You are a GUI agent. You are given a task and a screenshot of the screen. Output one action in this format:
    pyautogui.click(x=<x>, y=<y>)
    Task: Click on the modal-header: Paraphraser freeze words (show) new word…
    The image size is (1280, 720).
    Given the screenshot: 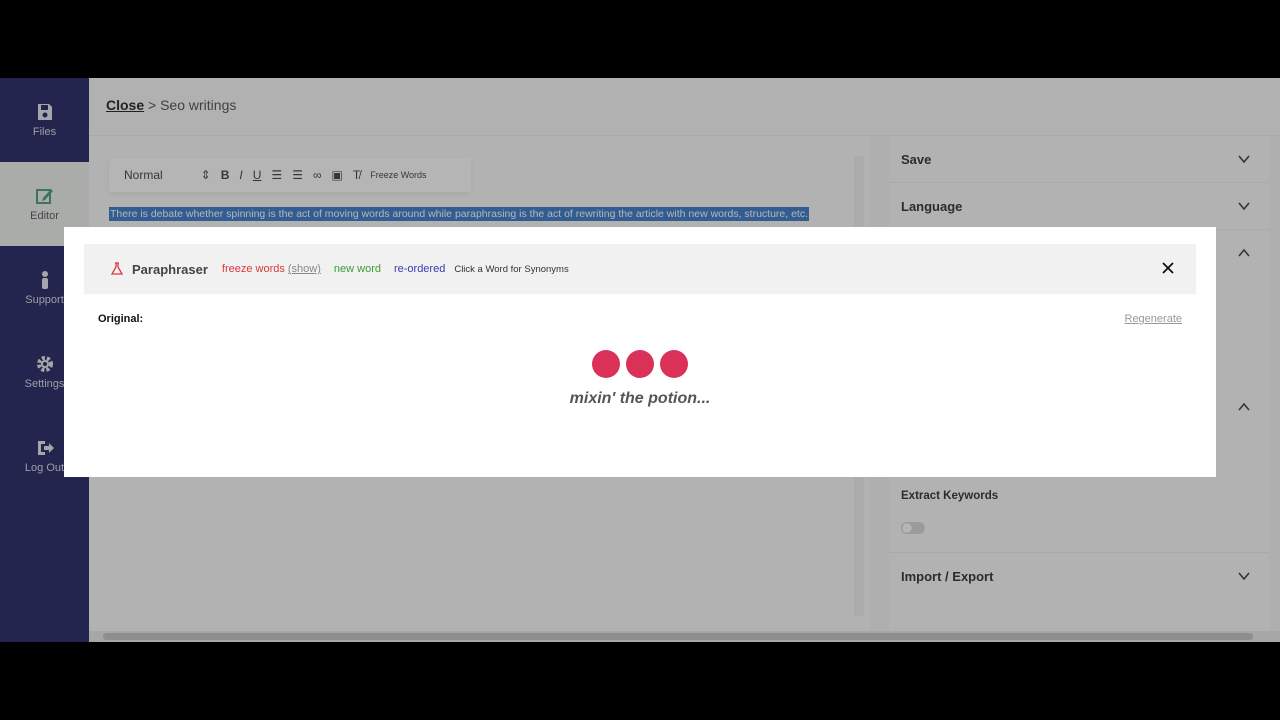 What is the action you would take?
    pyautogui.click(x=640, y=269)
    